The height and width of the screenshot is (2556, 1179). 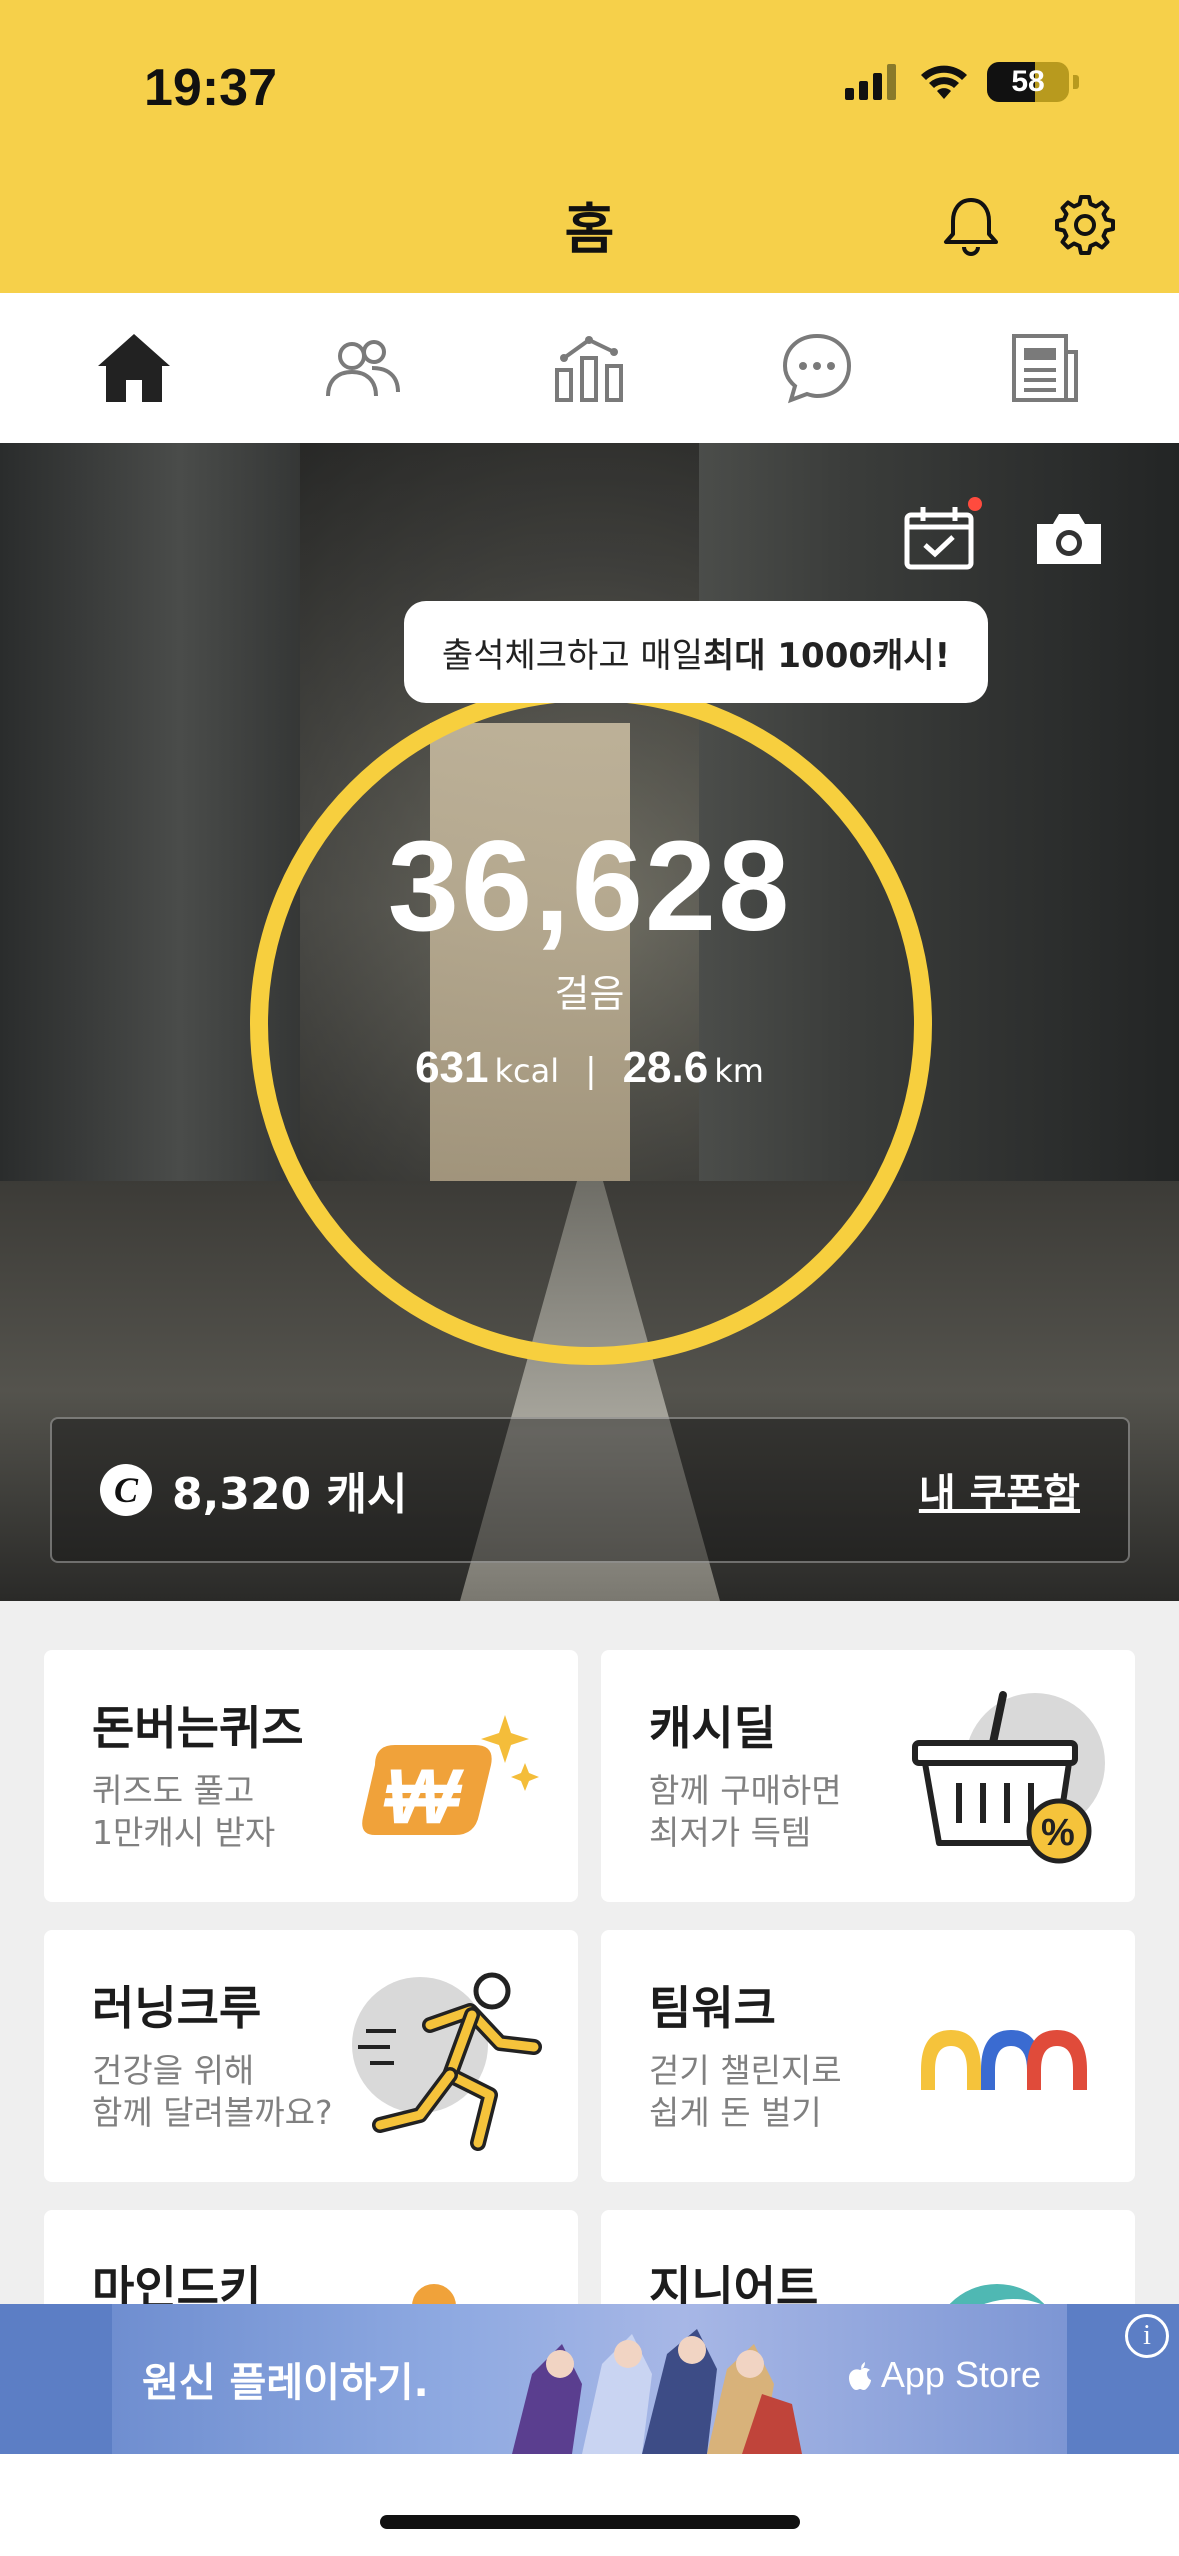 I want to click on cash-coin-icon: C, so click(x=126, y=1490).